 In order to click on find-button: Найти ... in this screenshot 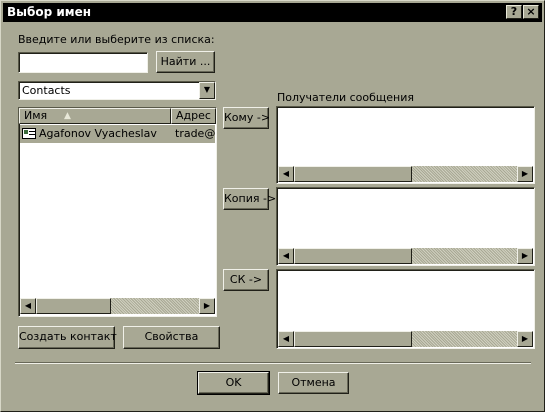, I will do `click(185, 62)`.